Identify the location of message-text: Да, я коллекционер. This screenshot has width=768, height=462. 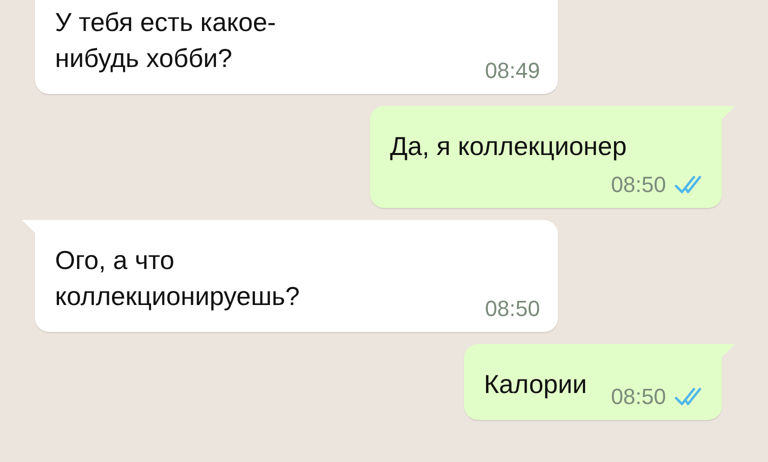
(508, 146).